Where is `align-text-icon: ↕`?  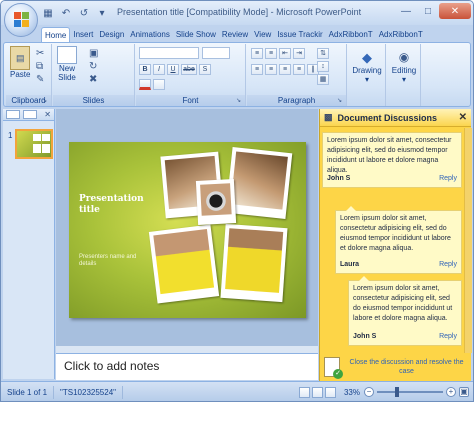 align-text-icon: ↕ is located at coordinates (323, 66).